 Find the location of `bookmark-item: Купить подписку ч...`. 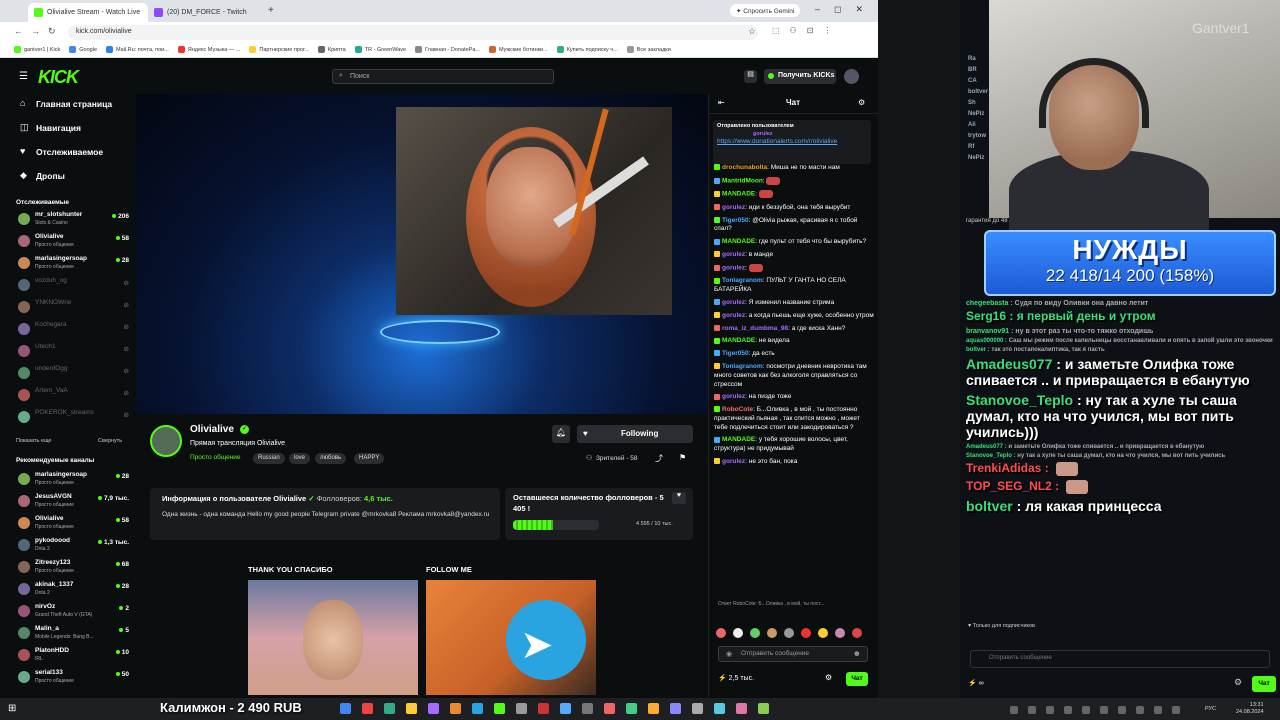

bookmark-item: Купить подписку ч... is located at coordinates (587, 49).